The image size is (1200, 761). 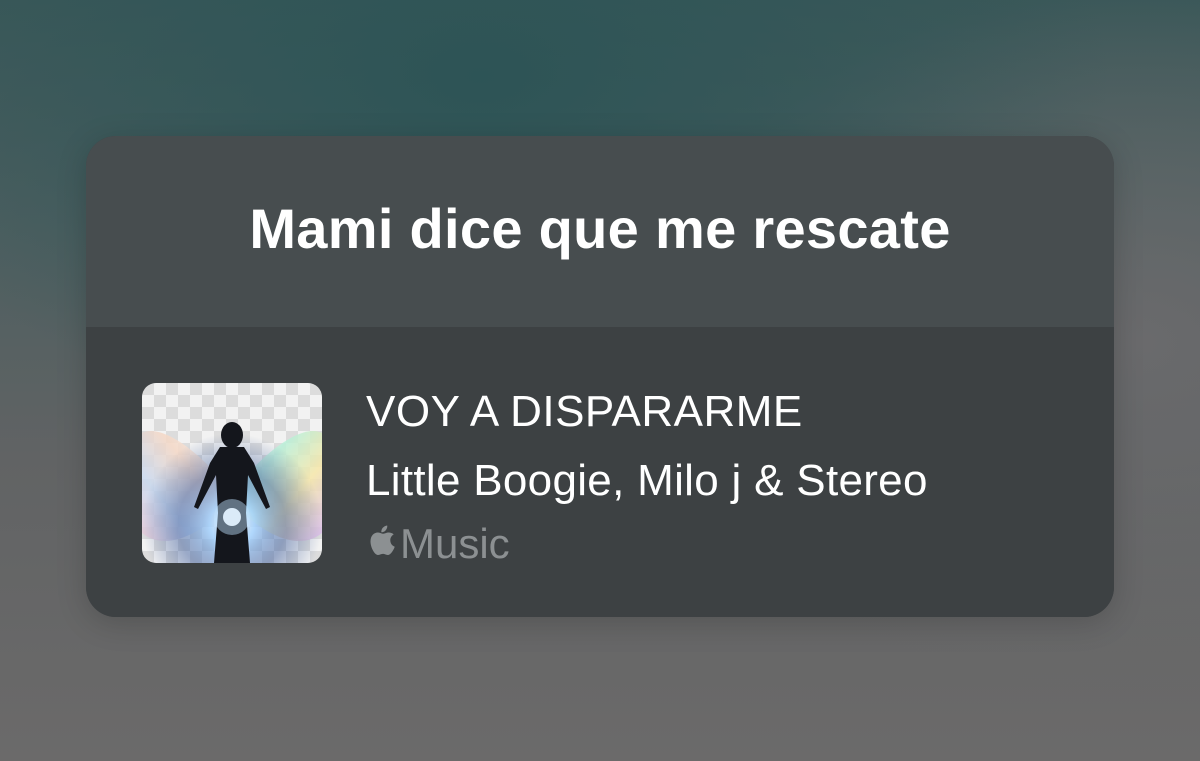 I want to click on album-artwork, so click(x=232, y=473).